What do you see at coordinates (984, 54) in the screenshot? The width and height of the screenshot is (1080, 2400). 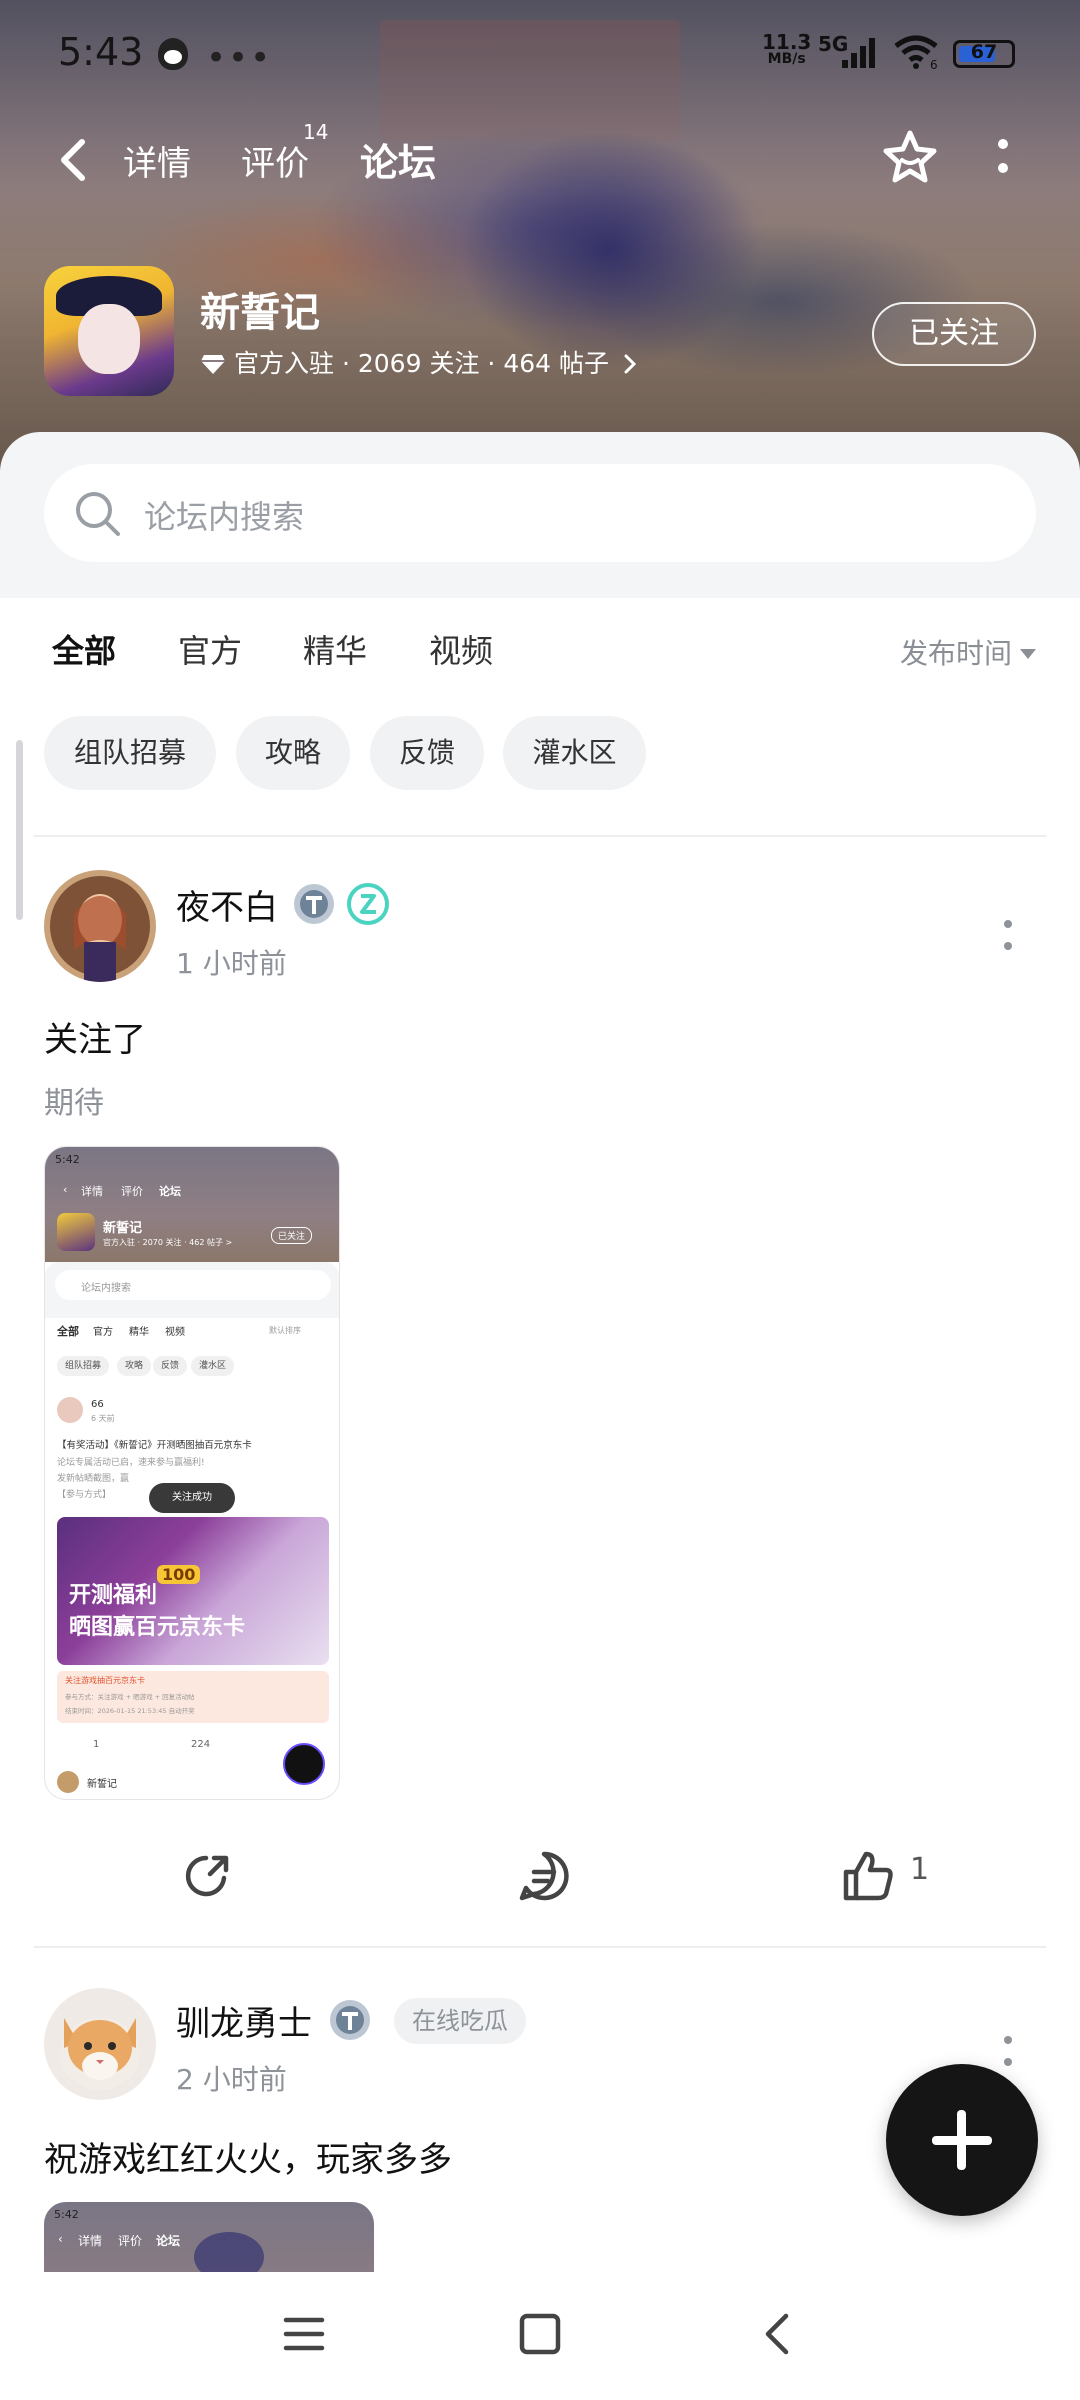 I see `battery-icon: 67` at bounding box center [984, 54].